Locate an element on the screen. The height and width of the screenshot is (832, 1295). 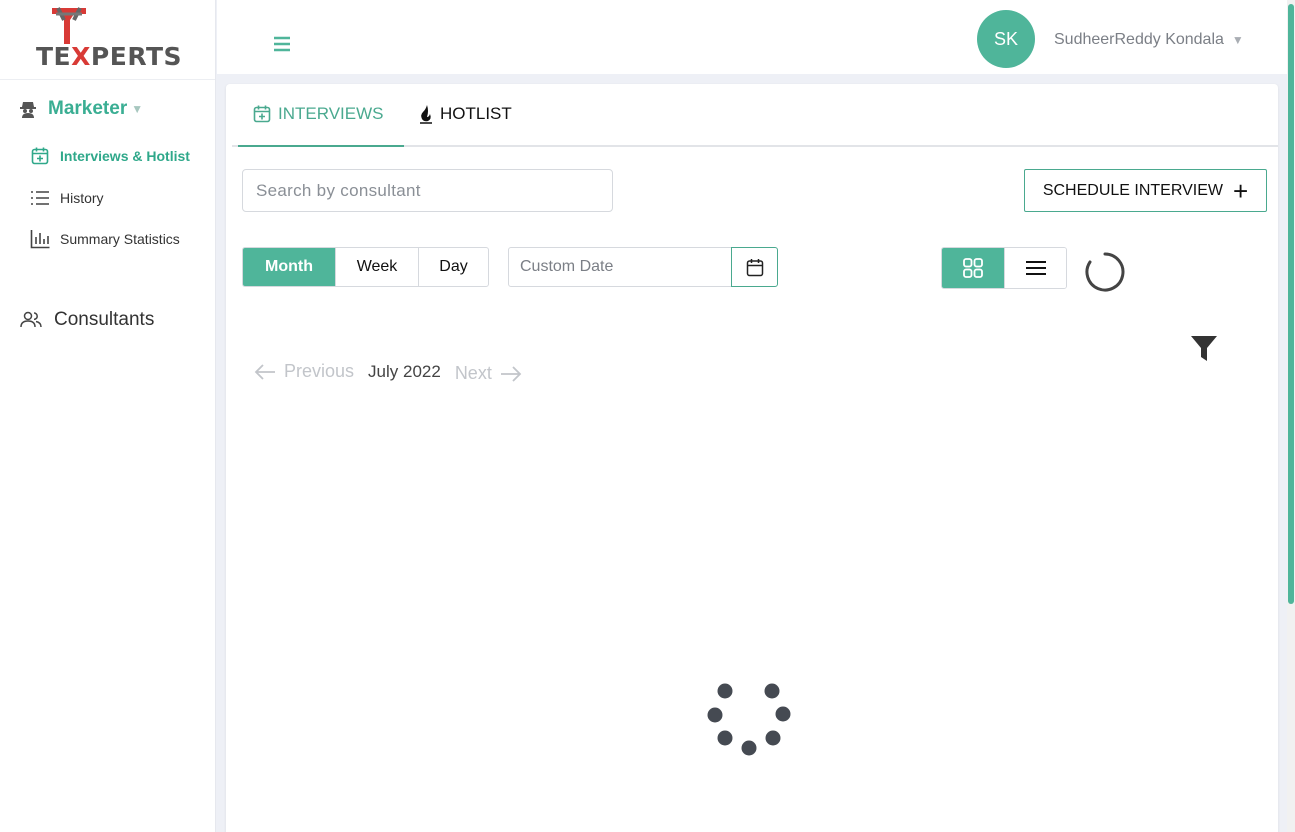
month-pager: Previous July 2022 Next is located at coordinates (388, 371).